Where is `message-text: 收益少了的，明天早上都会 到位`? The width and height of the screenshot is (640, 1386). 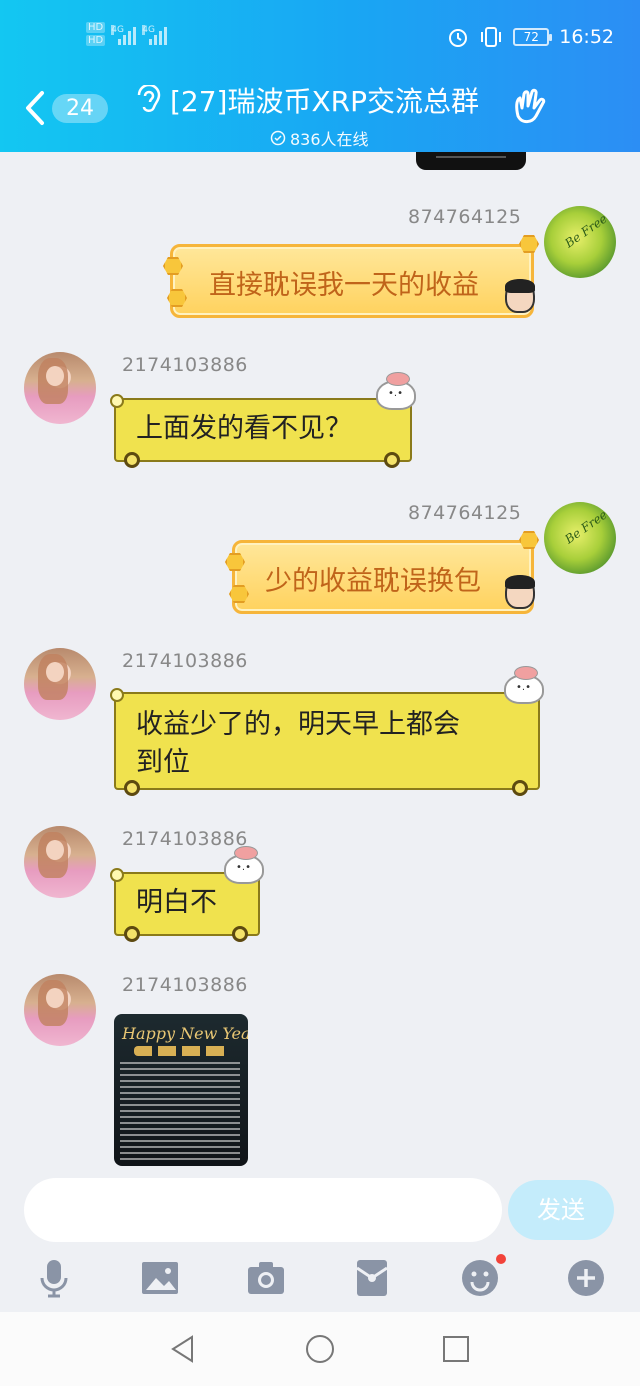
message-text: 收益少了的，明天早上都会 到位 is located at coordinates (298, 743).